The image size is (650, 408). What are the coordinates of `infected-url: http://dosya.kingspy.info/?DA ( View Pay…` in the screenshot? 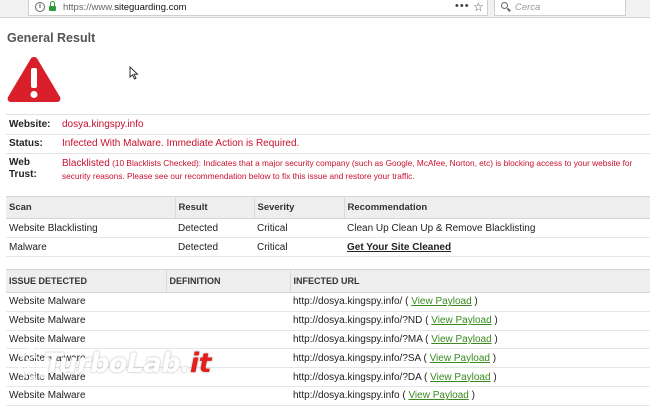 It's located at (470, 377).